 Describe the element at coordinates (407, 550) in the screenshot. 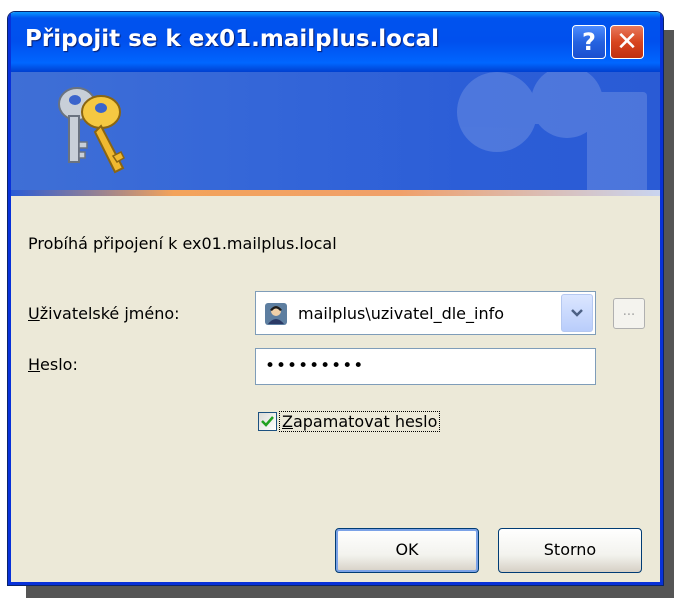

I see `ok-button: OK` at that location.